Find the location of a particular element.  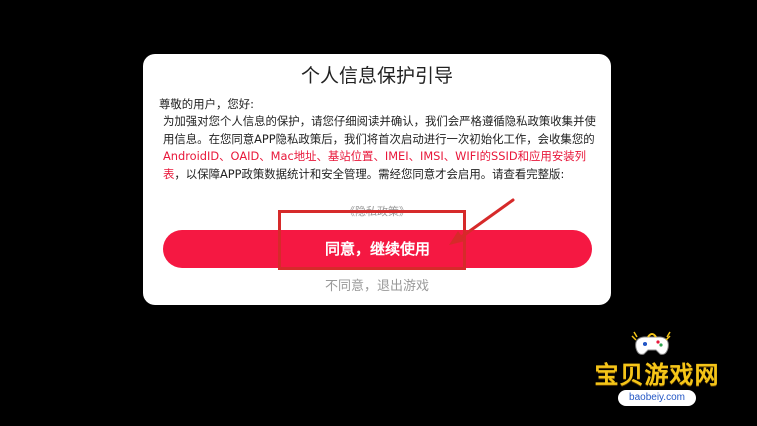

privacy-policy-link: 《隐私政策》 is located at coordinates (377, 212).